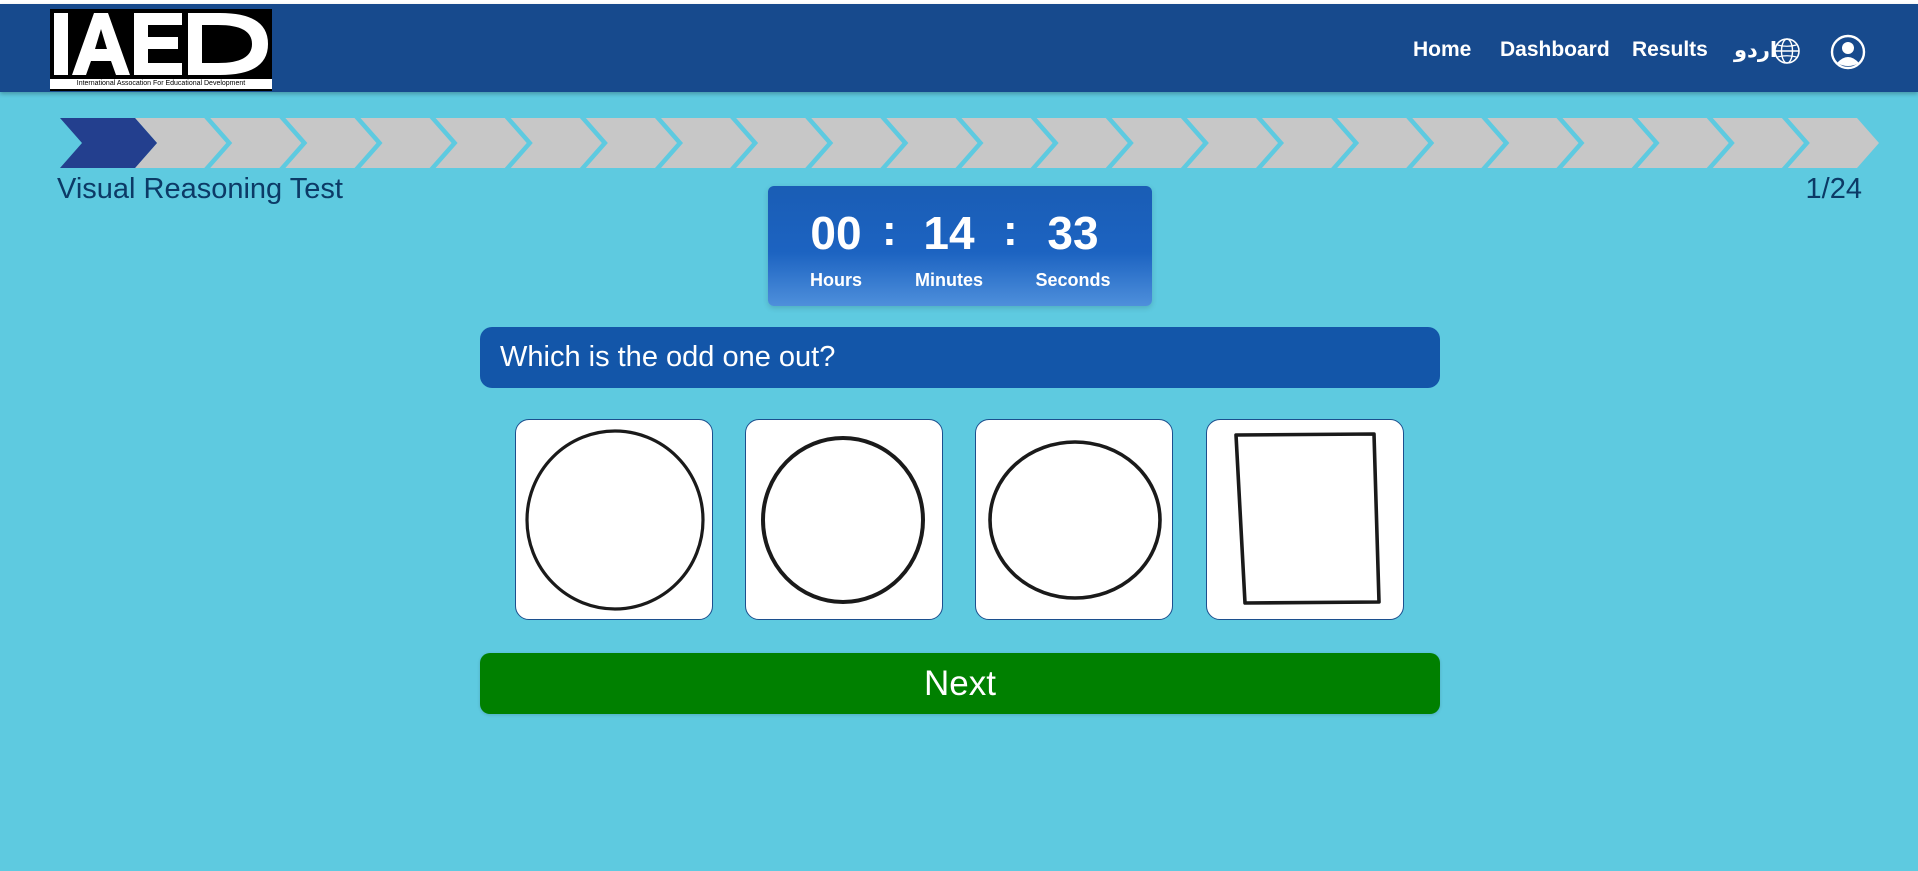  Describe the element at coordinates (1833, 189) in the screenshot. I see `question-counter: 1/24` at that location.